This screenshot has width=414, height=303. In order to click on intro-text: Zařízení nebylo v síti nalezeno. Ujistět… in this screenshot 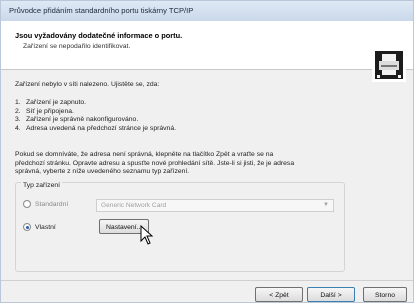, I will do `click(87, 84)`.